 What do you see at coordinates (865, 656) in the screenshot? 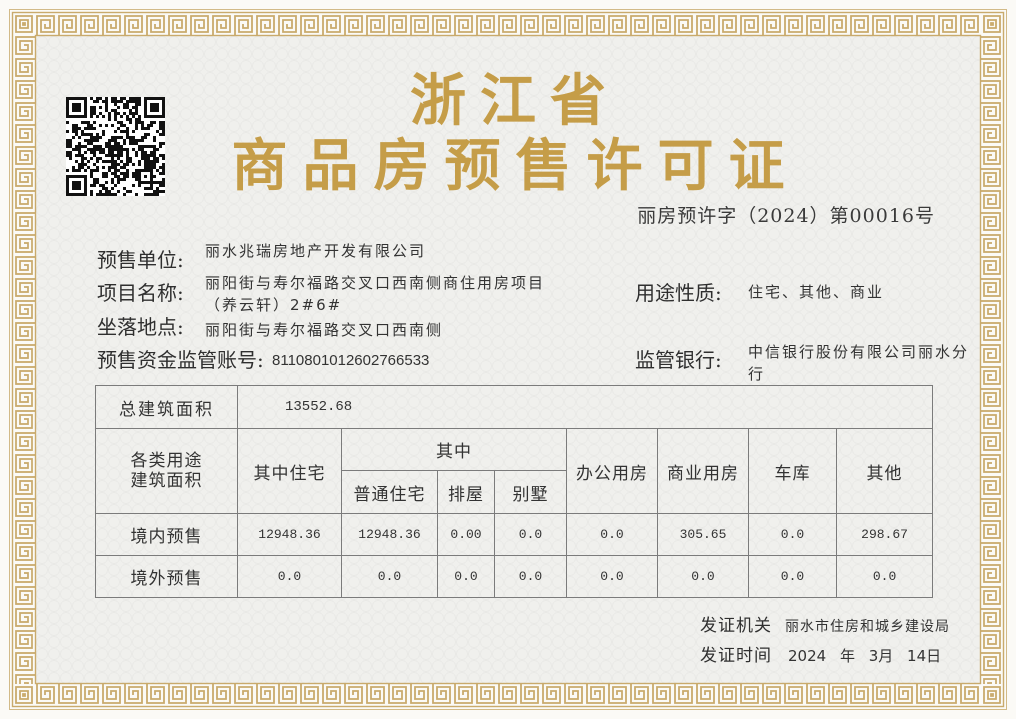
I see `issue-date: 2024 年 3月 14日` at bounding box center [865, 656].